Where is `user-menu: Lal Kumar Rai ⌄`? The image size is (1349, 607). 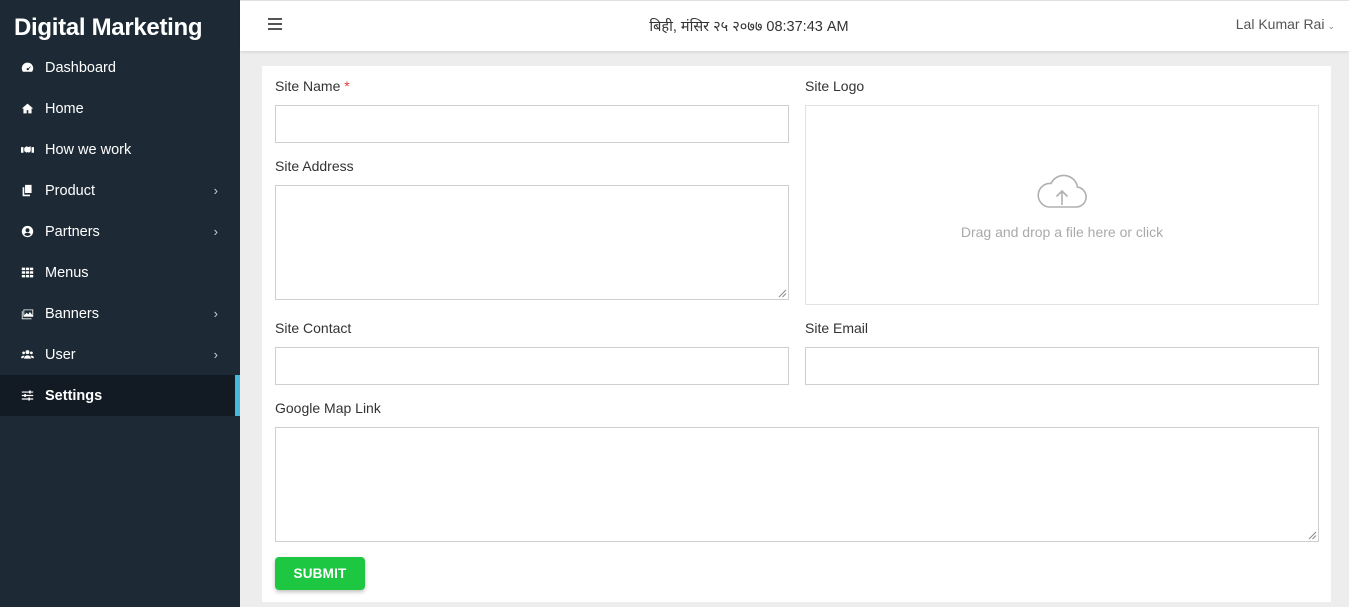
user-menu: Lal Kumar Rai ⌄ is located at coordinates (1285, 24).